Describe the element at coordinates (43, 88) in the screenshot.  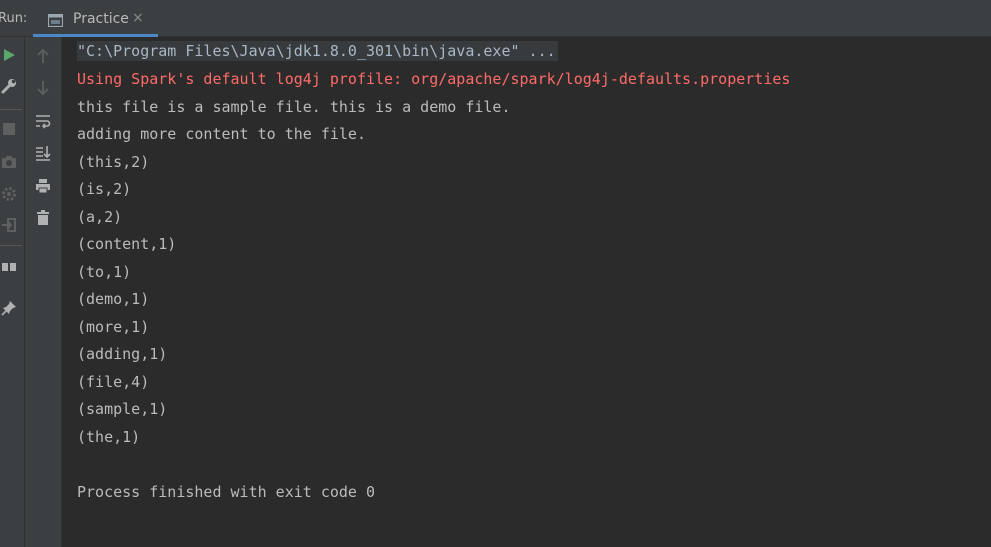
I see `down-arrow-icon` at that location.